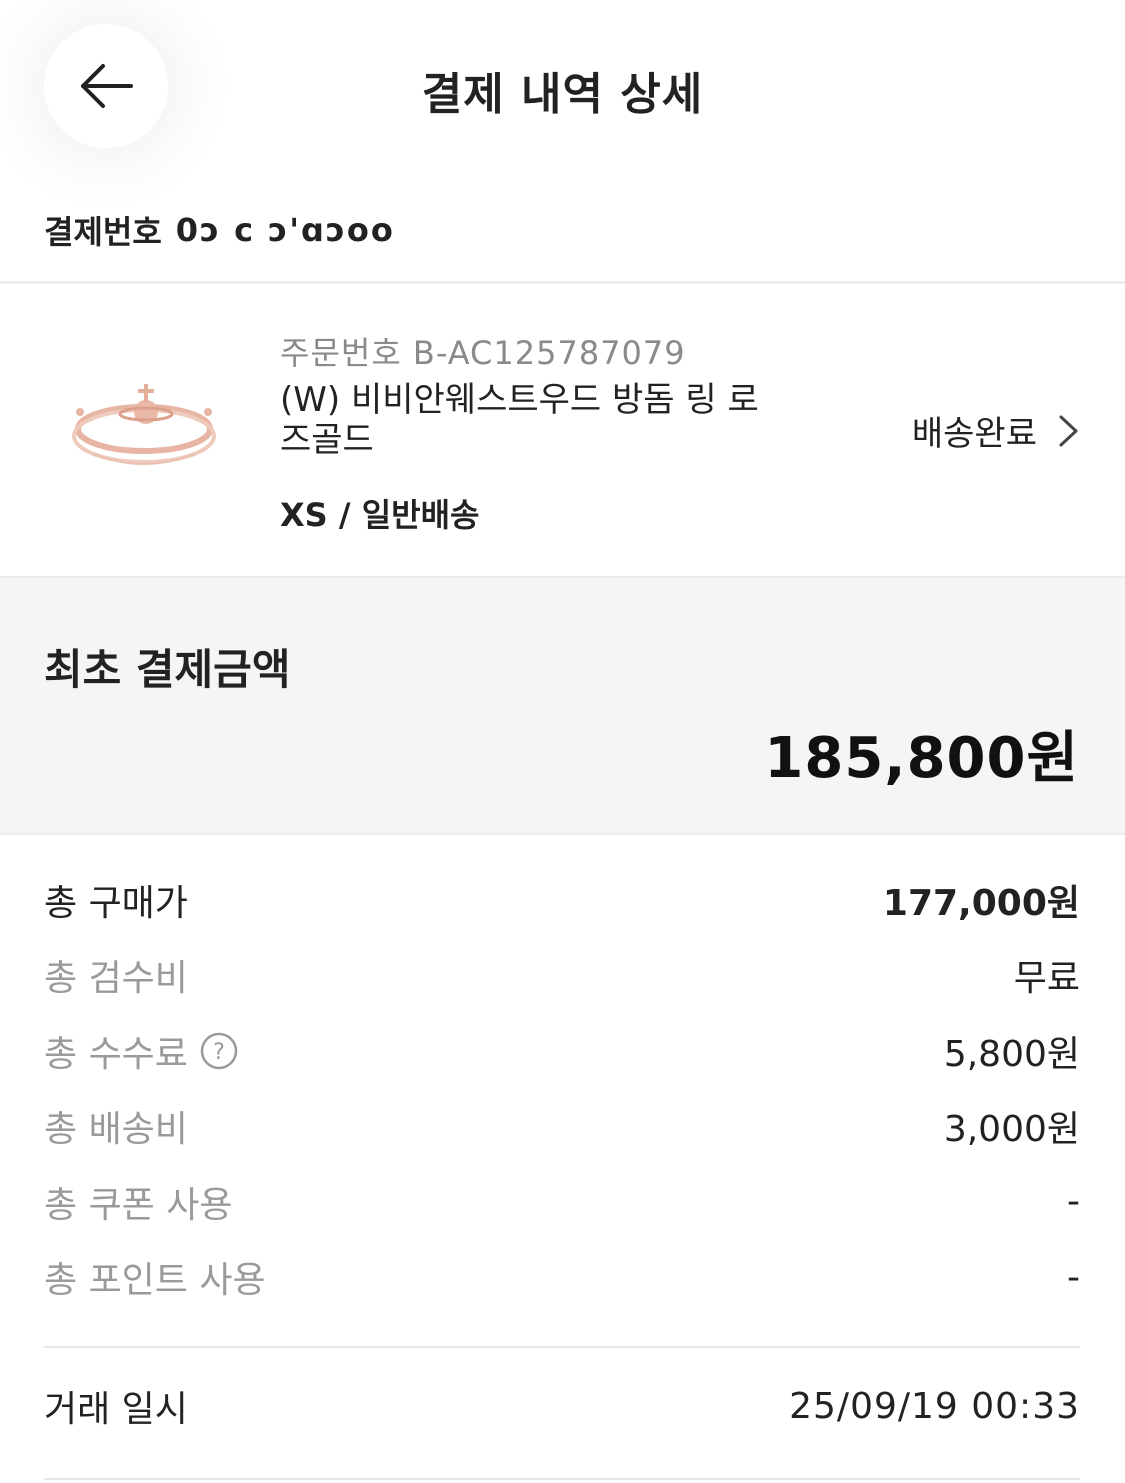  I want to click on transaction-label: 거래 일시, so click(116, 1409).